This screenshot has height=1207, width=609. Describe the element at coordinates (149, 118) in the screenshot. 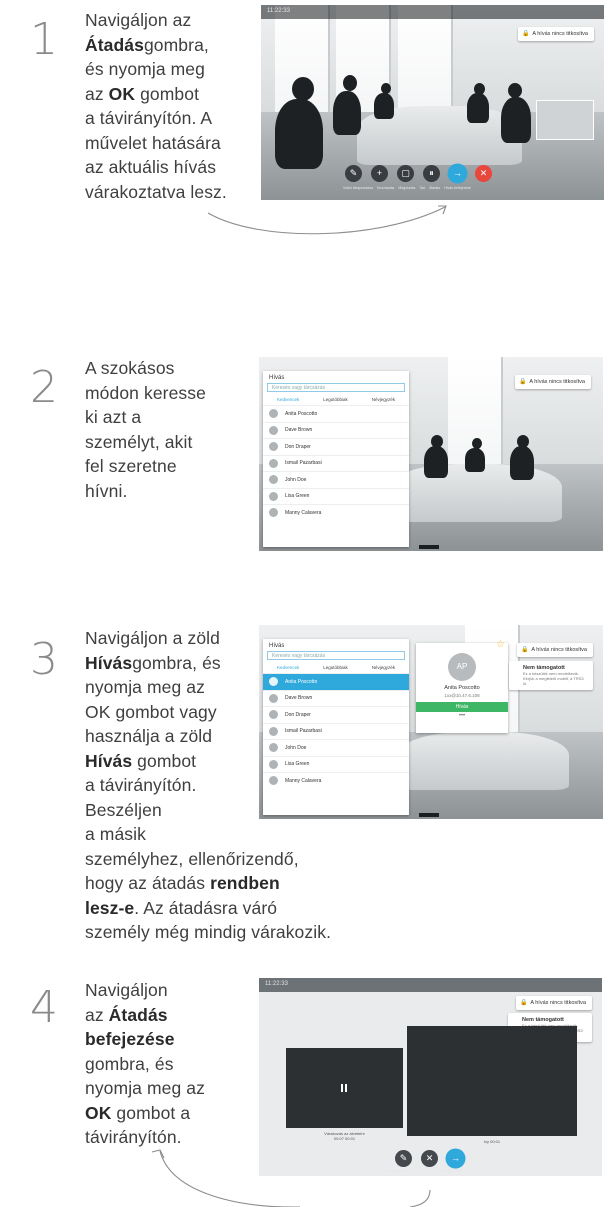

I see `text-run: a távirányítón. A` at that location.